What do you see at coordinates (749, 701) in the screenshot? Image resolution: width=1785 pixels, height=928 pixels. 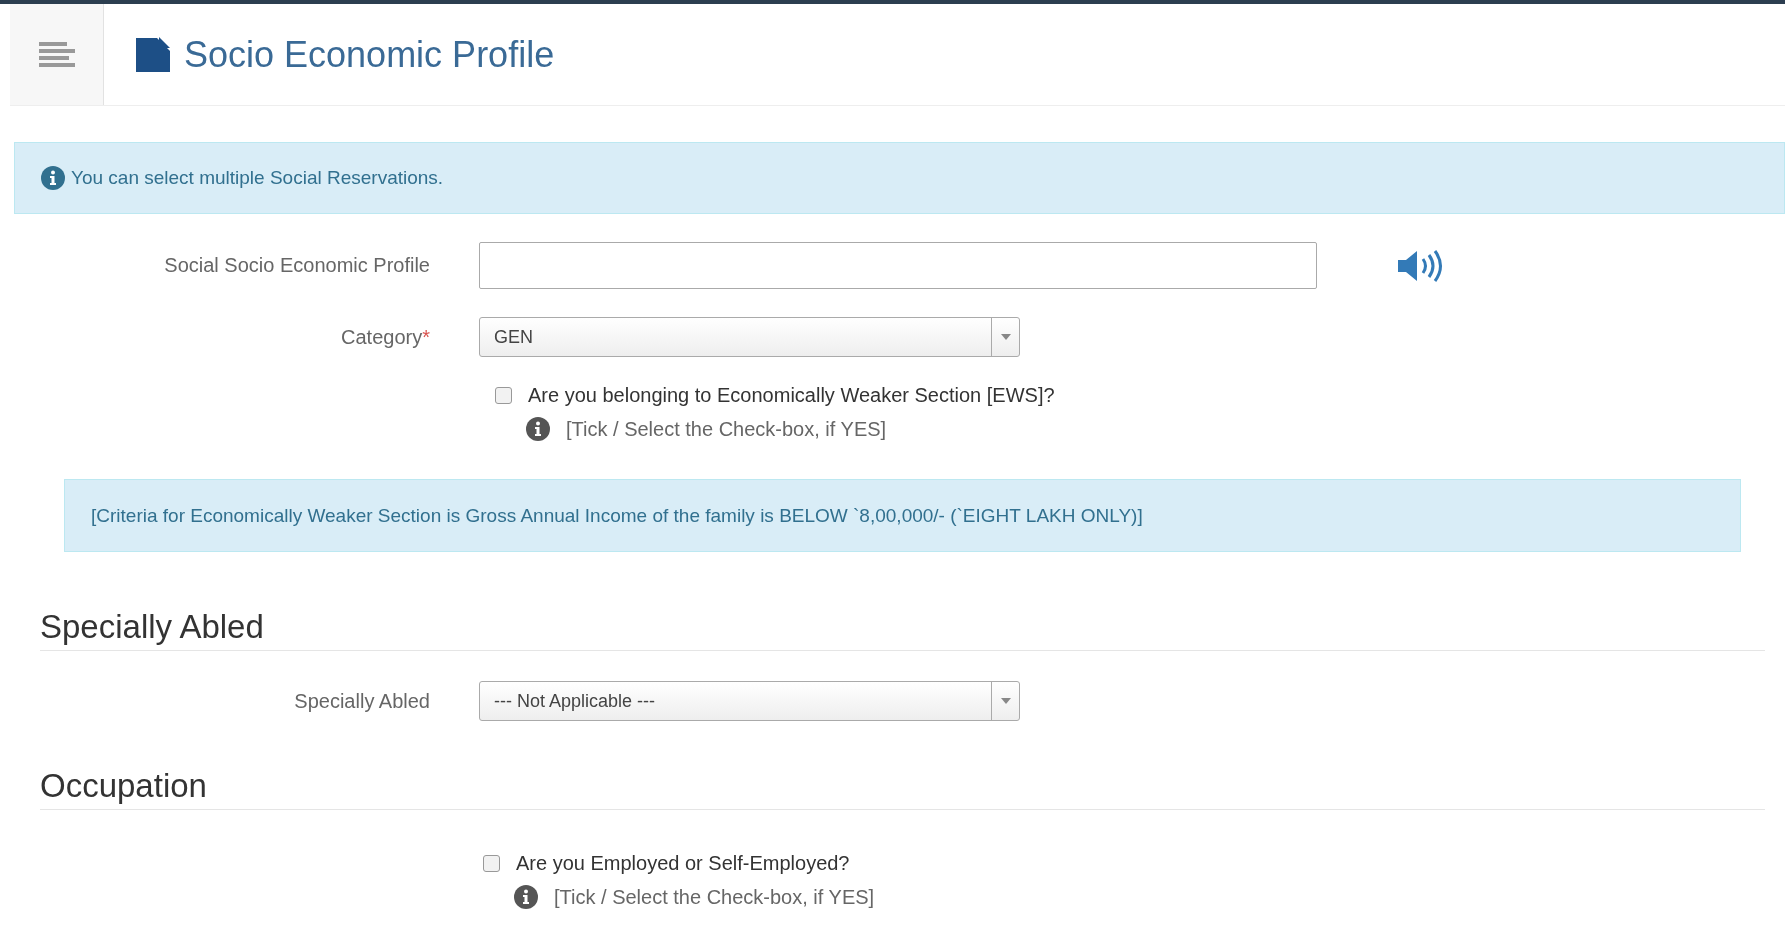 I see `specially-abled-select: --- Not Applicable ---` at bounding box center [749, 701].